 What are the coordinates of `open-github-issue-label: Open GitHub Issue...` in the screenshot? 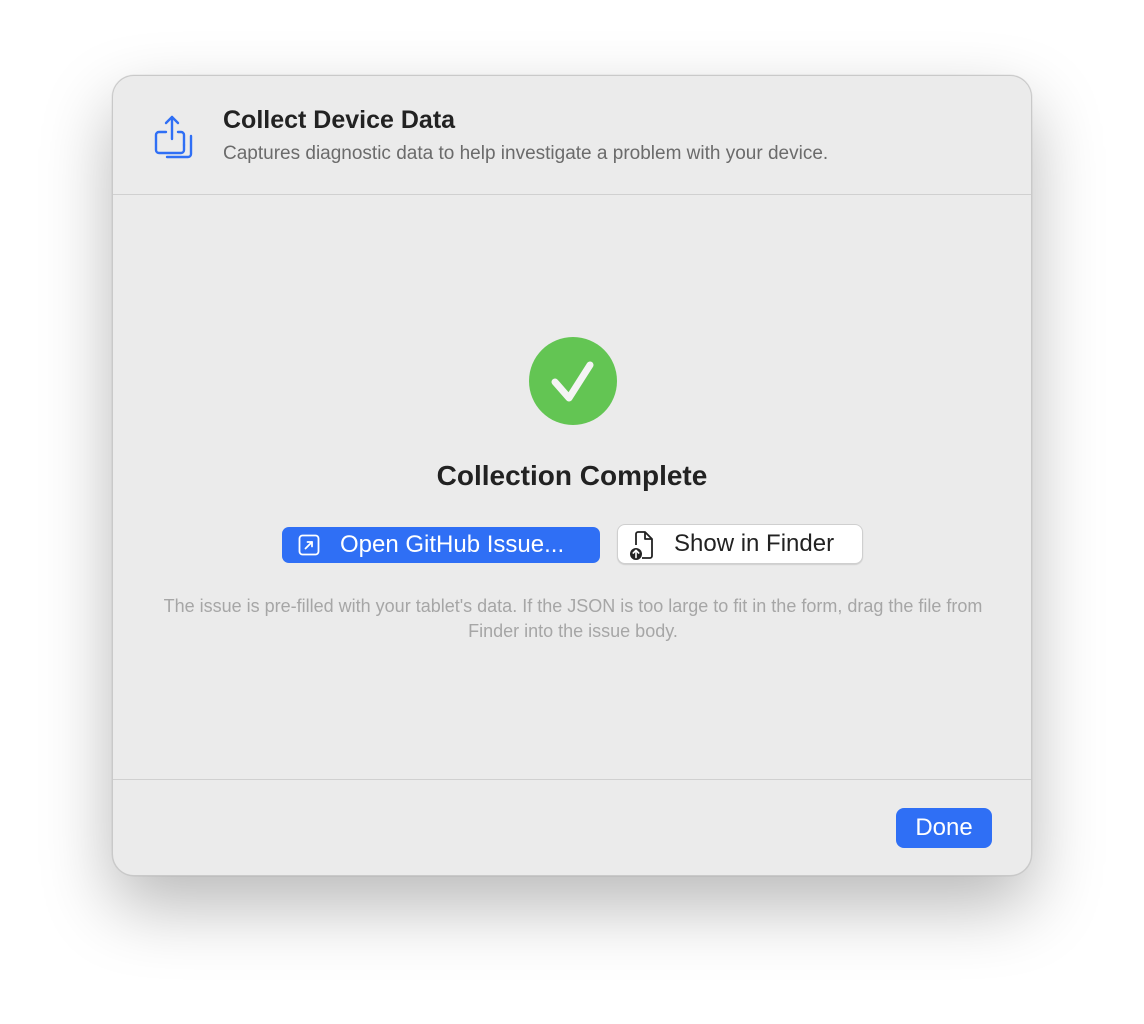 It's located at (452, 544).